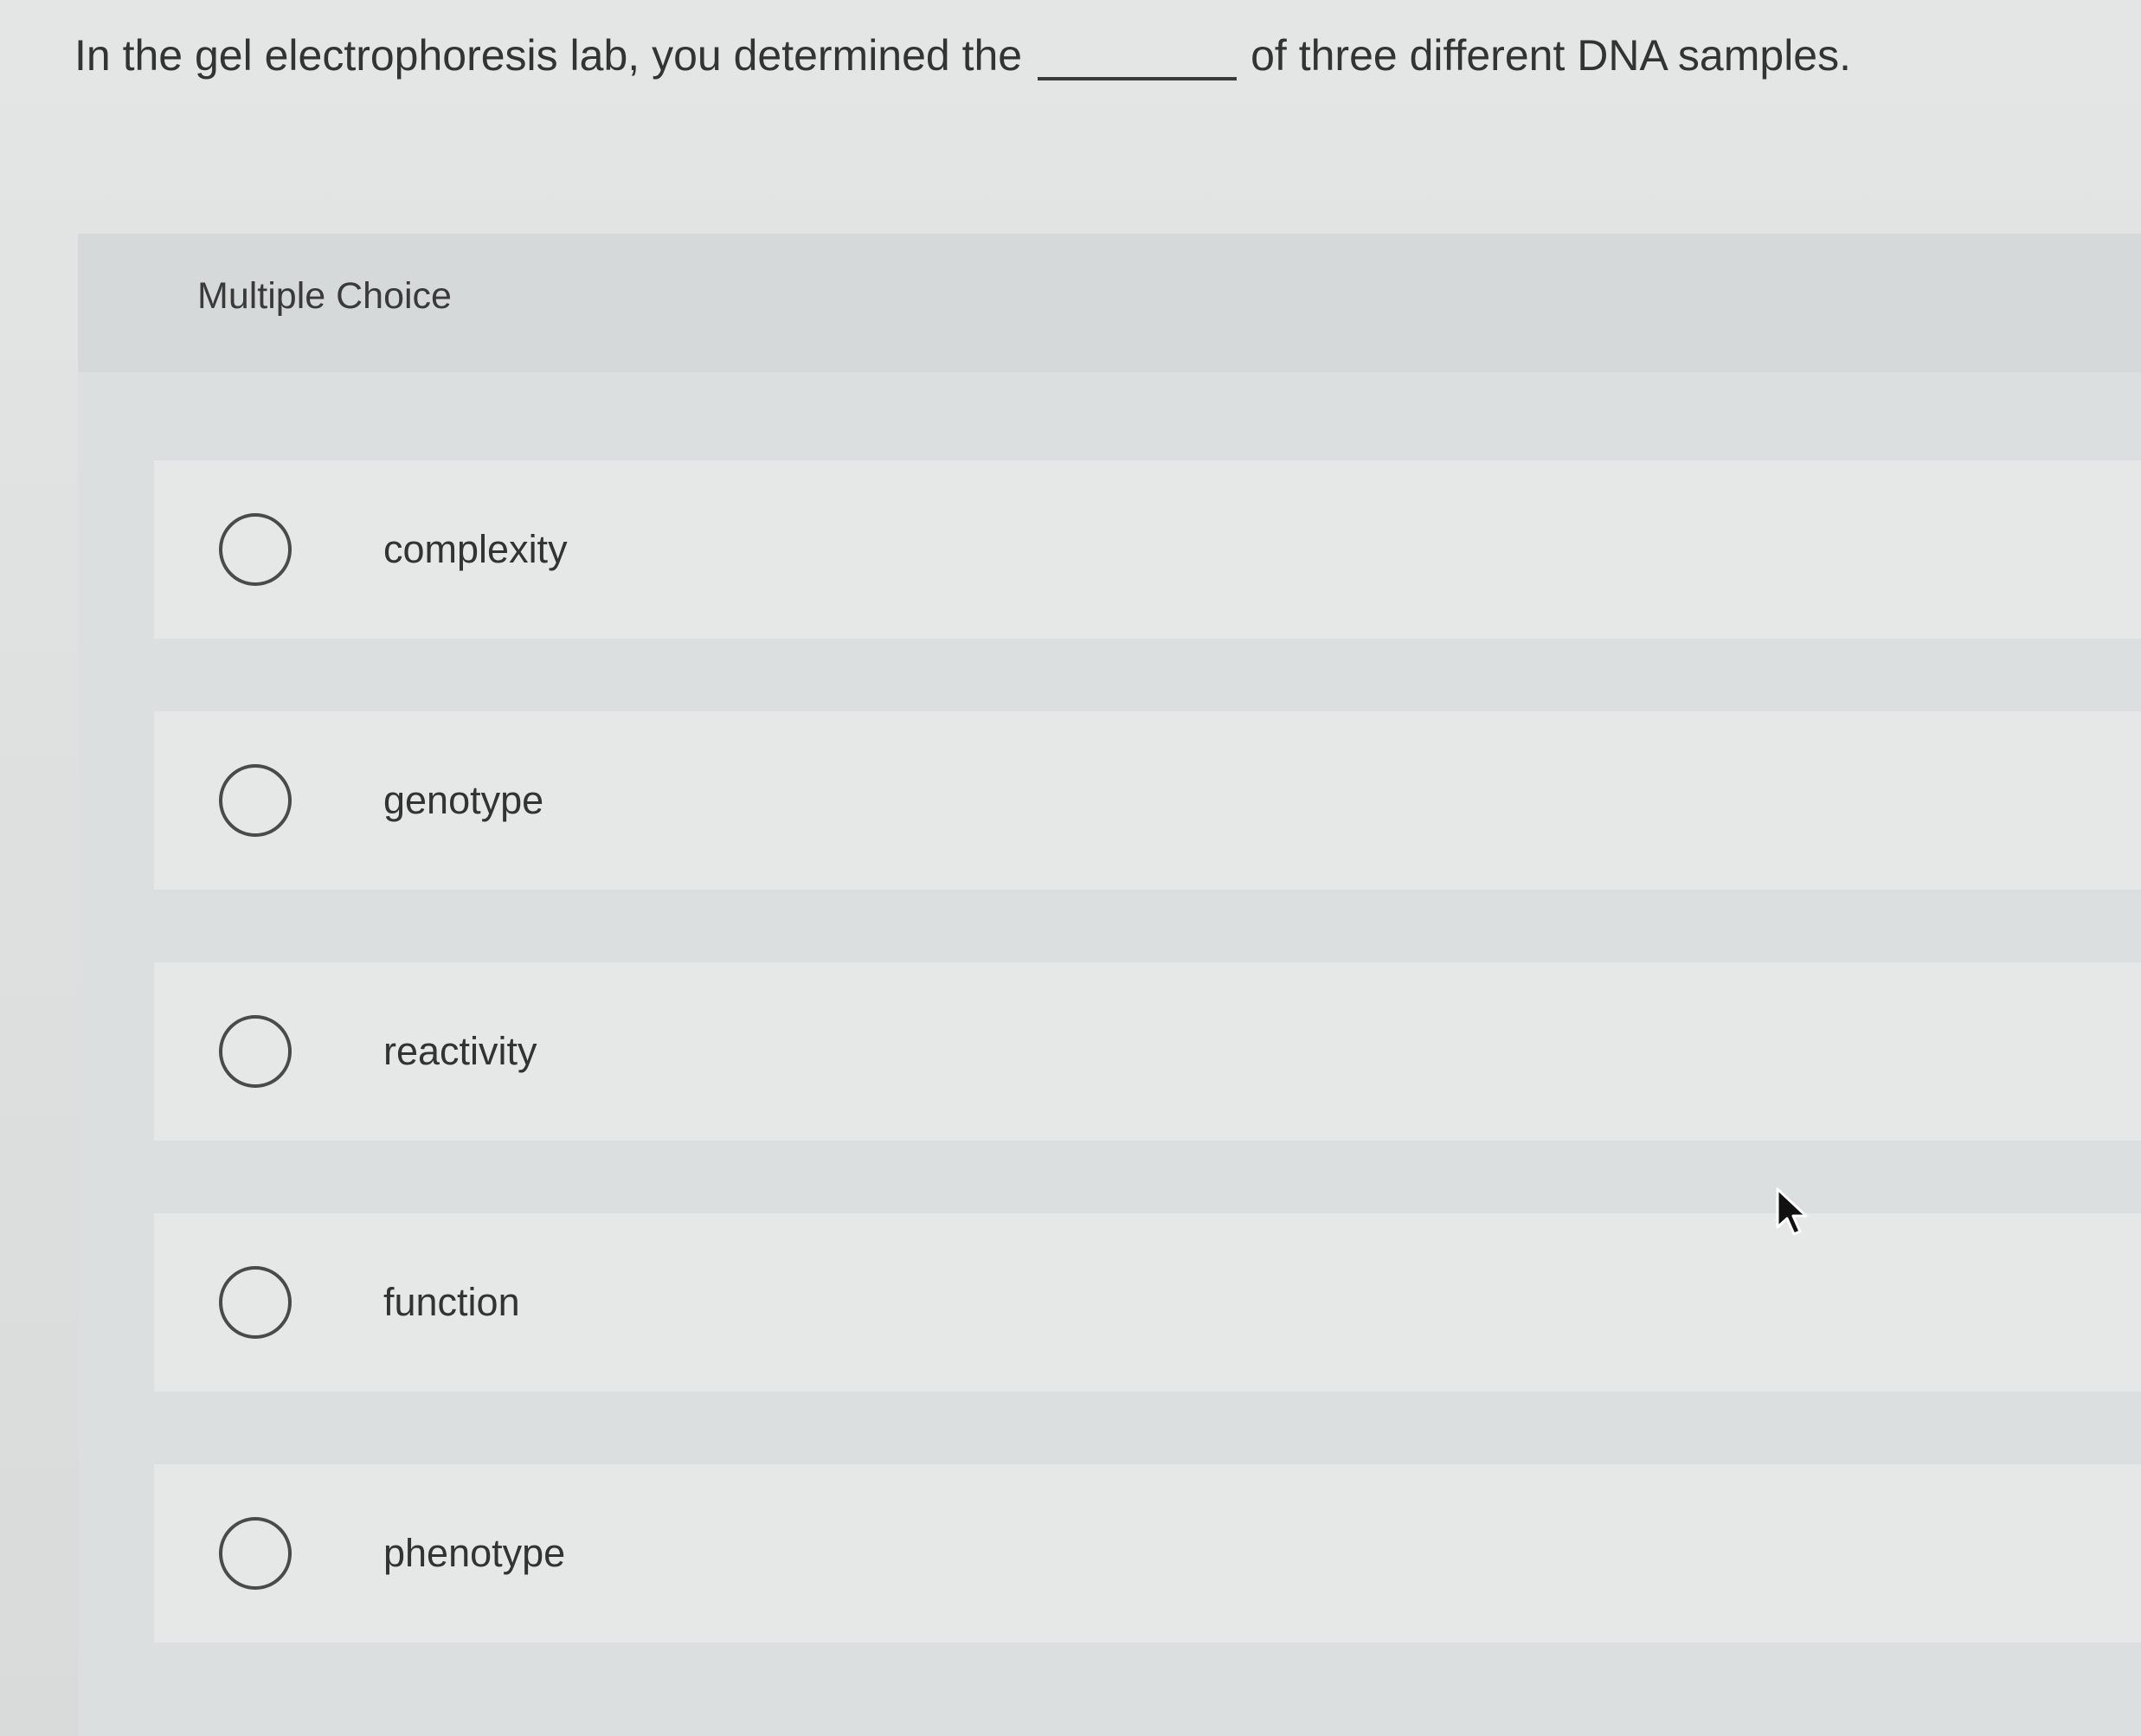 The width and height of the screenshot is (2141, 1736). I want to click on panel-header: Multiple Choice, so click(1109, 303).